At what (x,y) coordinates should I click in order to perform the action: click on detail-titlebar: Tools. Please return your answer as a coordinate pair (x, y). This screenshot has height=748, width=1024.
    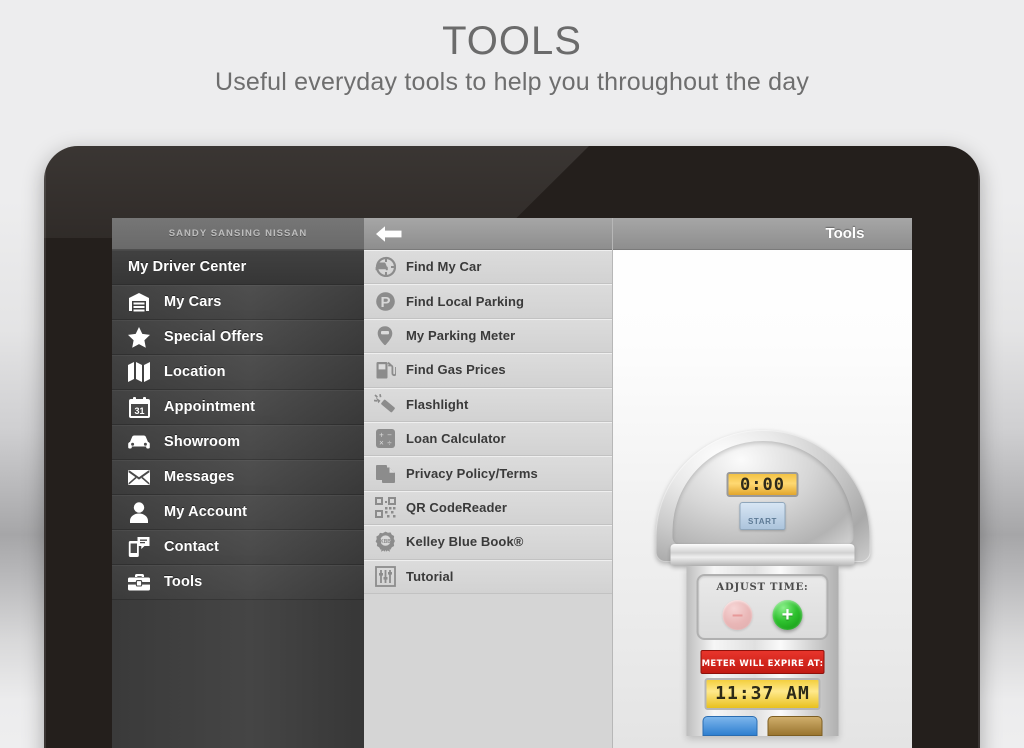
    Looking at the image, I should click on (762, 234).